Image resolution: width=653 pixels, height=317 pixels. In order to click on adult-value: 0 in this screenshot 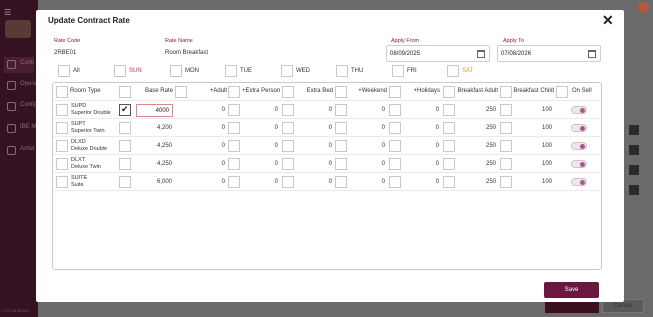, I will do `click(223, 110)`.